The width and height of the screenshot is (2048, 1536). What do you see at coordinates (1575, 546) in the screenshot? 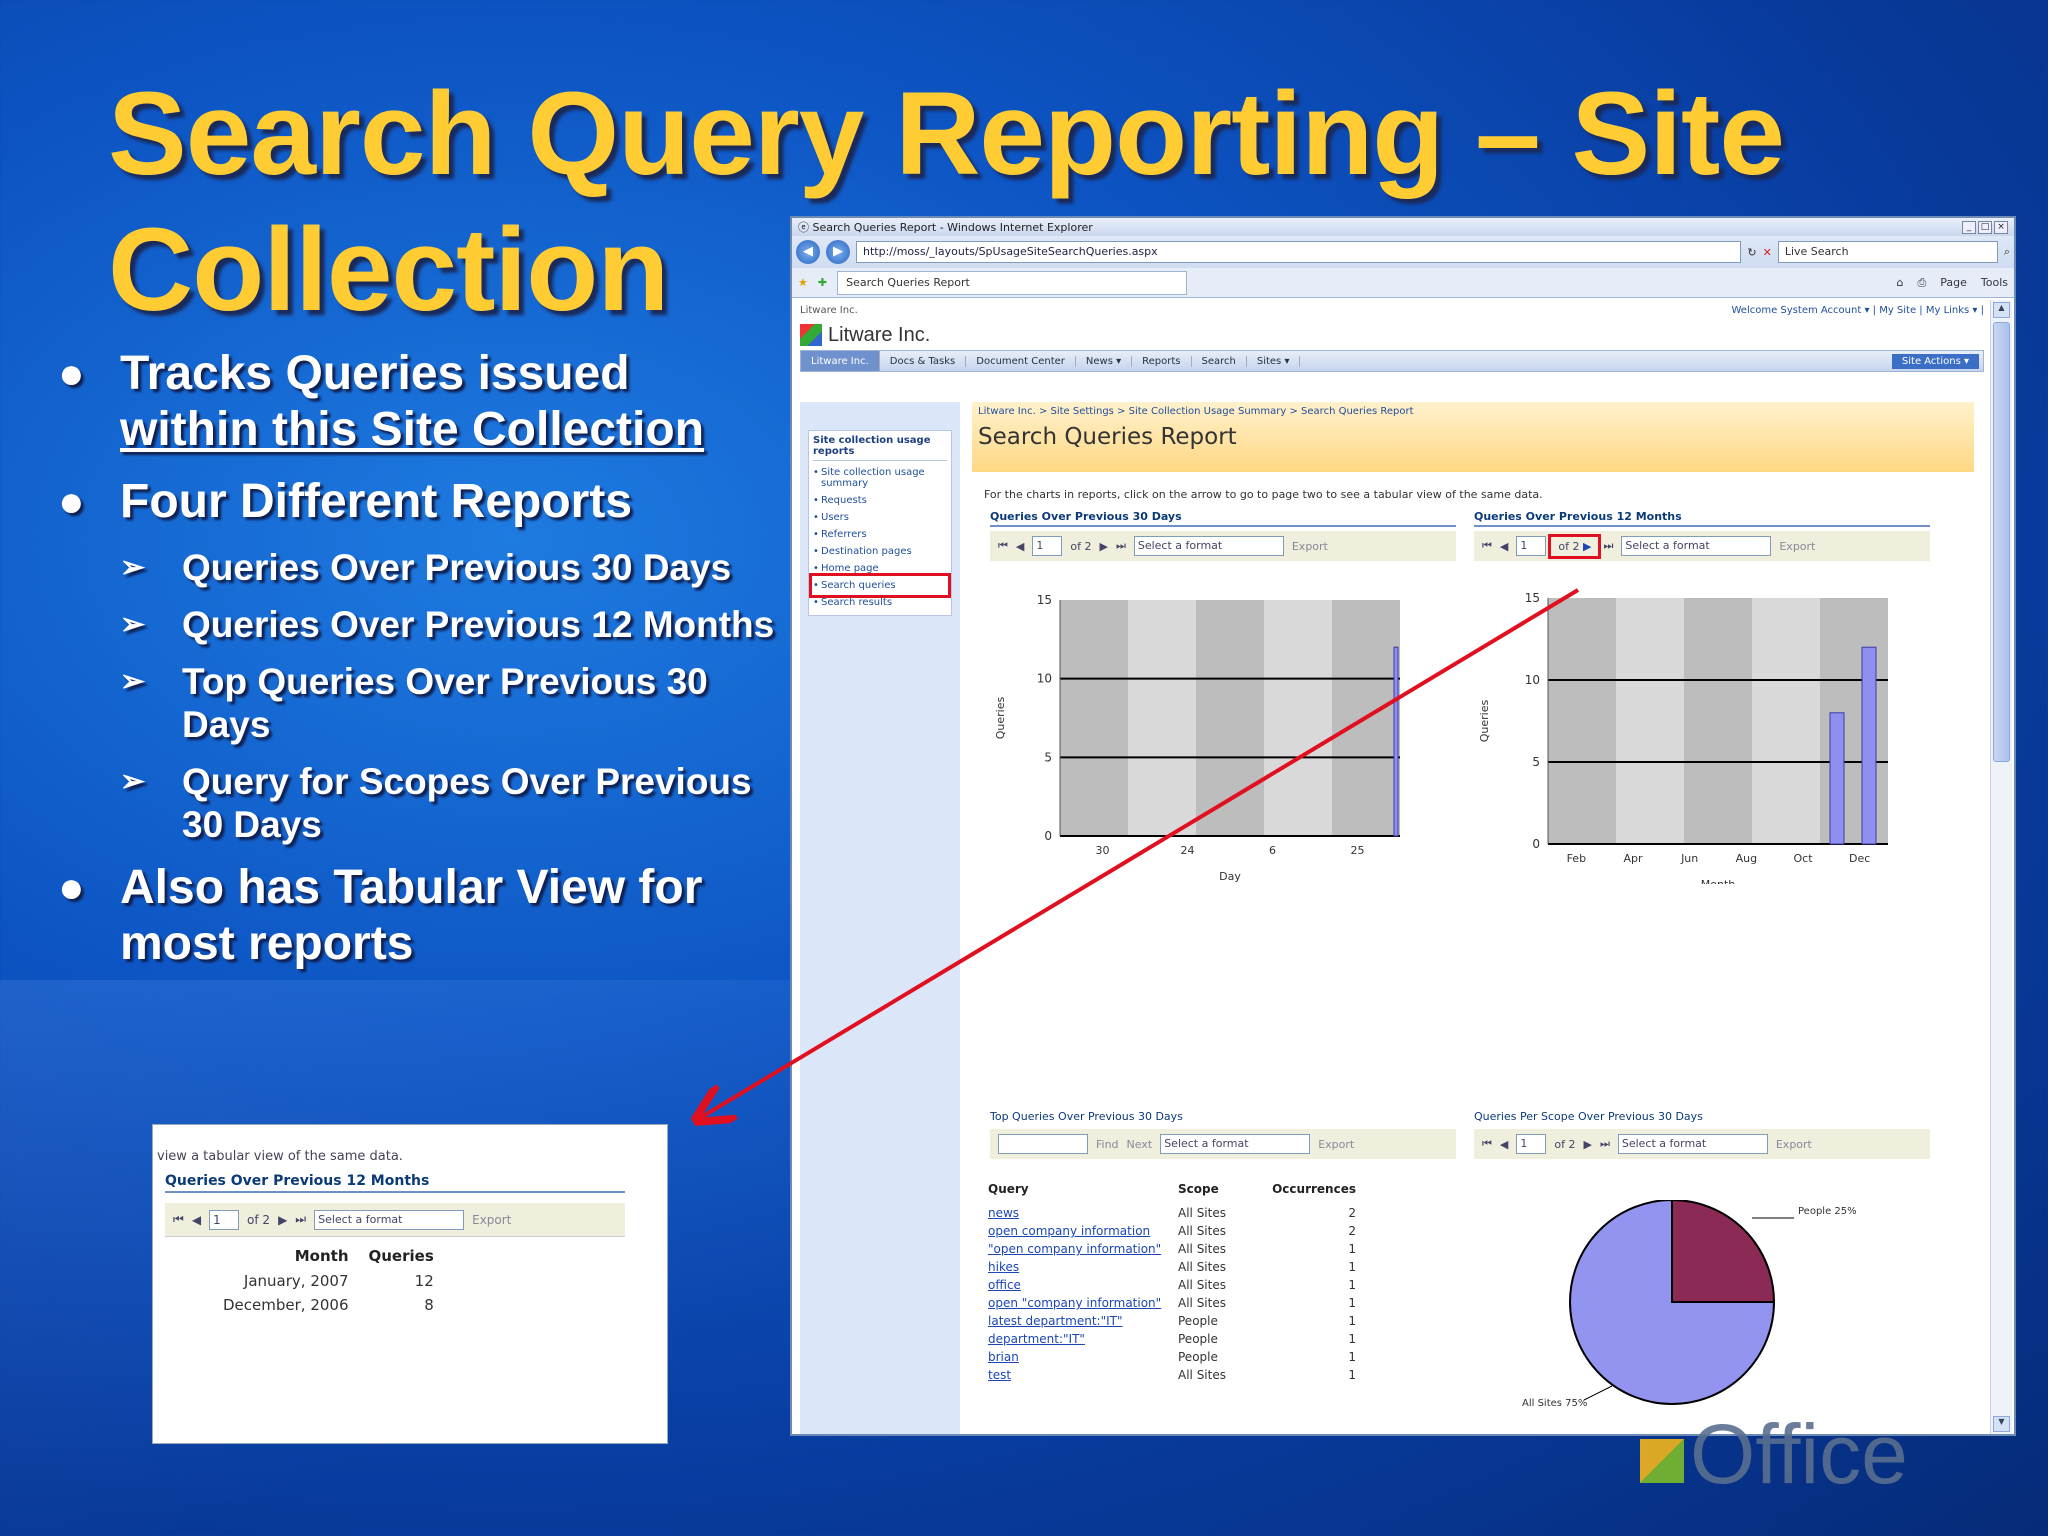
I see `page-of-label-highlighted: of 2 ▶` at bounding box center [1575, 546].